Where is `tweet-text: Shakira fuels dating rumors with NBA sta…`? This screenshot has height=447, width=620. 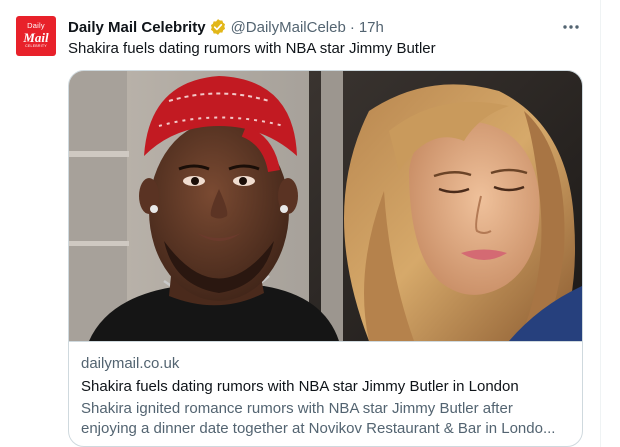 tweet-text: Shakira fuels dating rumors with NBA sta… is located at coordinates (252, 48).